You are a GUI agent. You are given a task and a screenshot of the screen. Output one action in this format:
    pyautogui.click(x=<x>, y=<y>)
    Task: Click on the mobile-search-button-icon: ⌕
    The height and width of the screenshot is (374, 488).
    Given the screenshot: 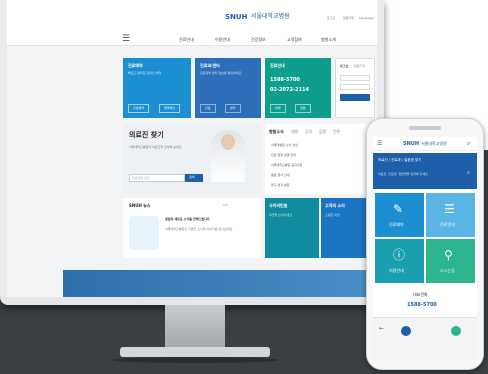 What is the action you would take?
    pyautogui.click(x=468, y=173)
    